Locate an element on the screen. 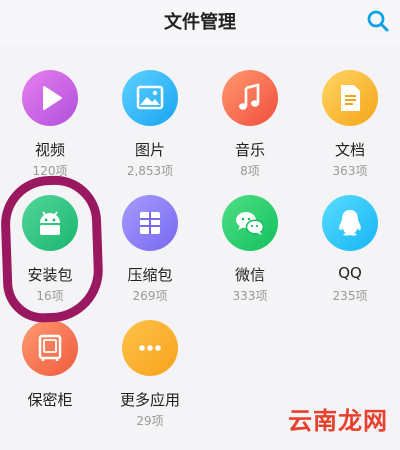 The width and height of the screenshot is (400, 450). title-bar: 文件管理 is located at coordinates (200, 22).